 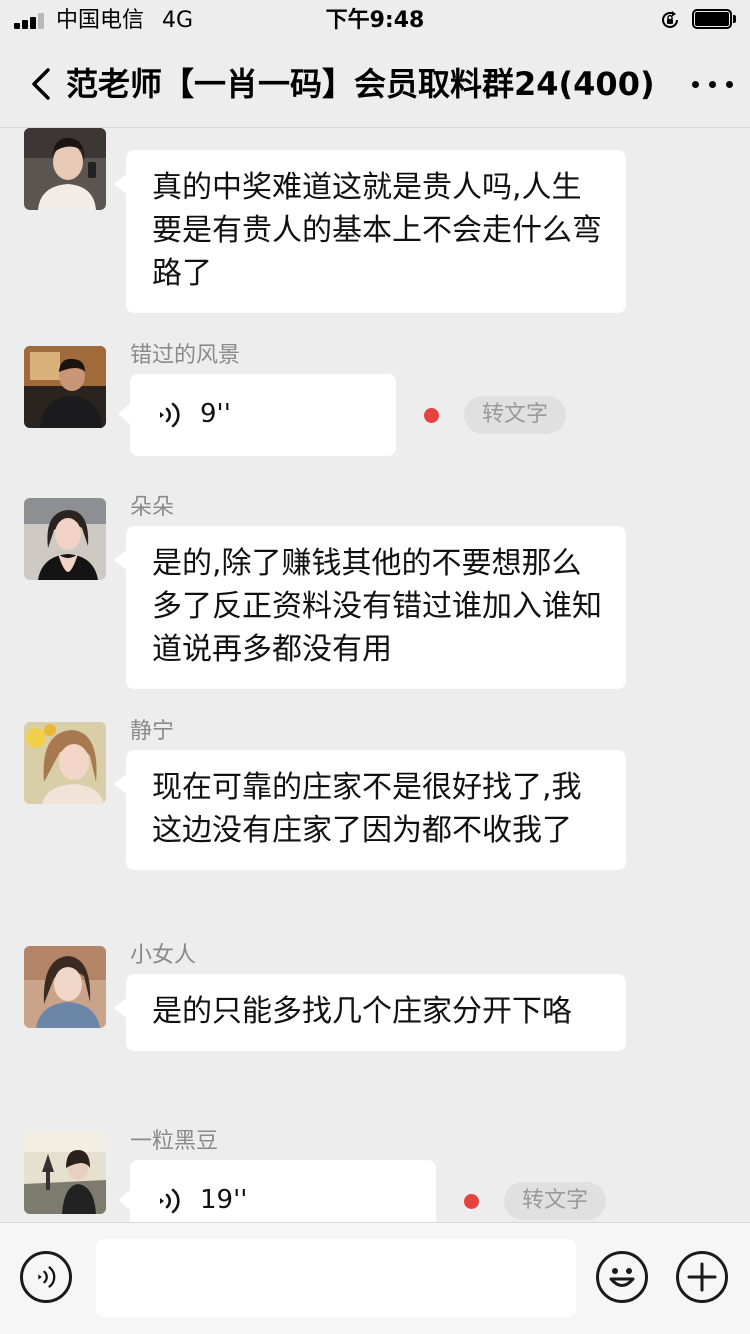 I want to click on voice-mode-icon, so click(x=47, y=1277).